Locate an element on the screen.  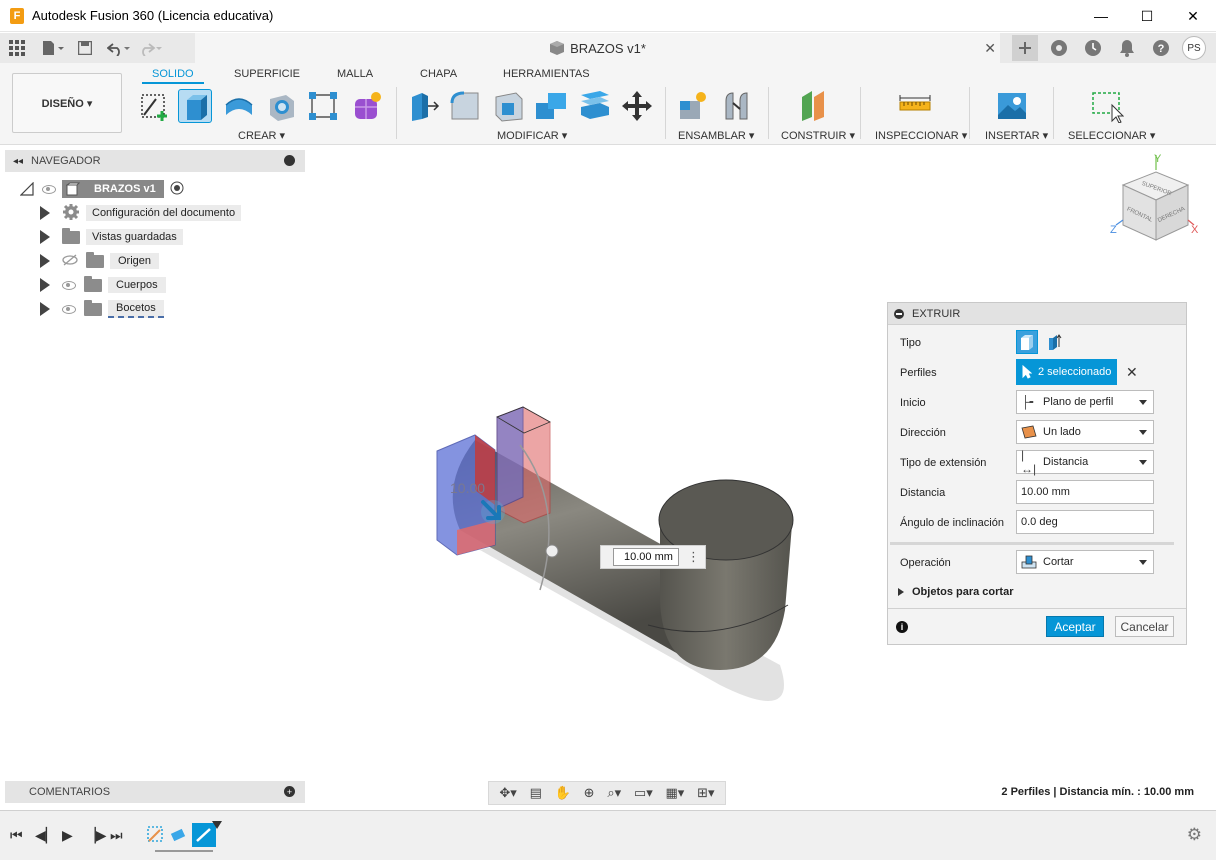
navigator-options-icon is located at coordinates (289, 160).